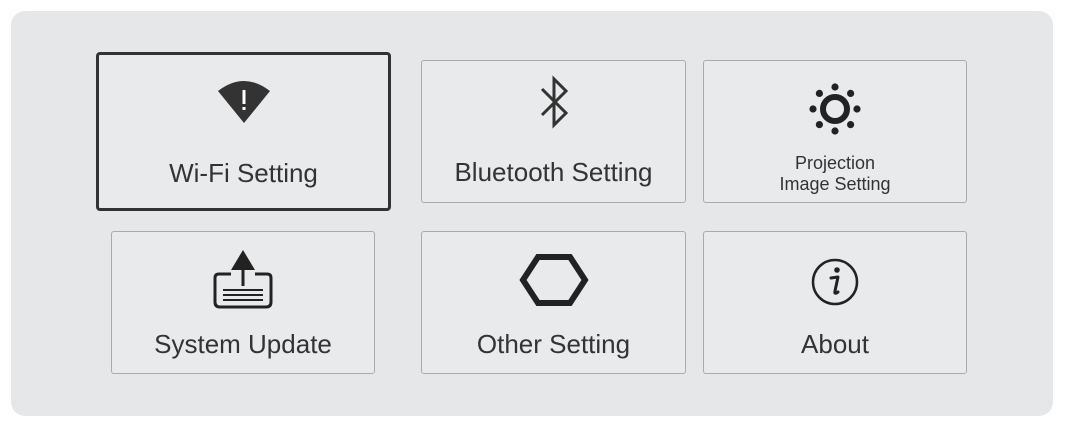  I want to click on projection-image-setting-button: Projection Image Setting, so click(835, 131).